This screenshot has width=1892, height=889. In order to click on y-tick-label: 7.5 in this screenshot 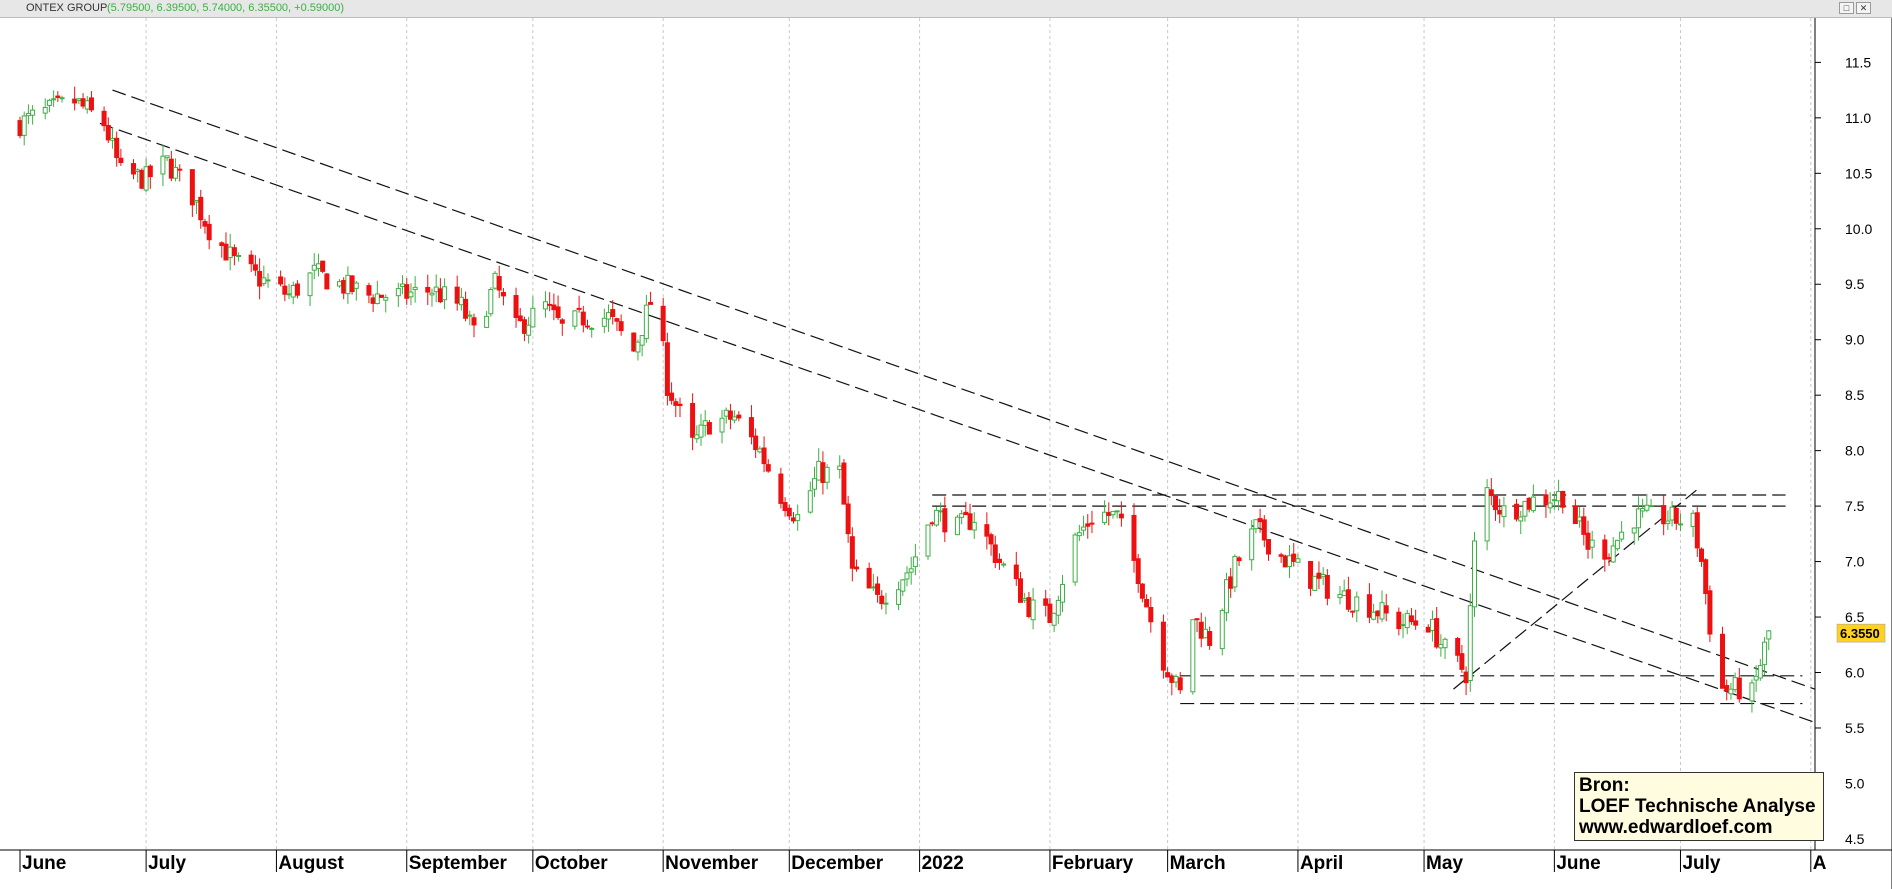, I will do `click(1855, 506)`.